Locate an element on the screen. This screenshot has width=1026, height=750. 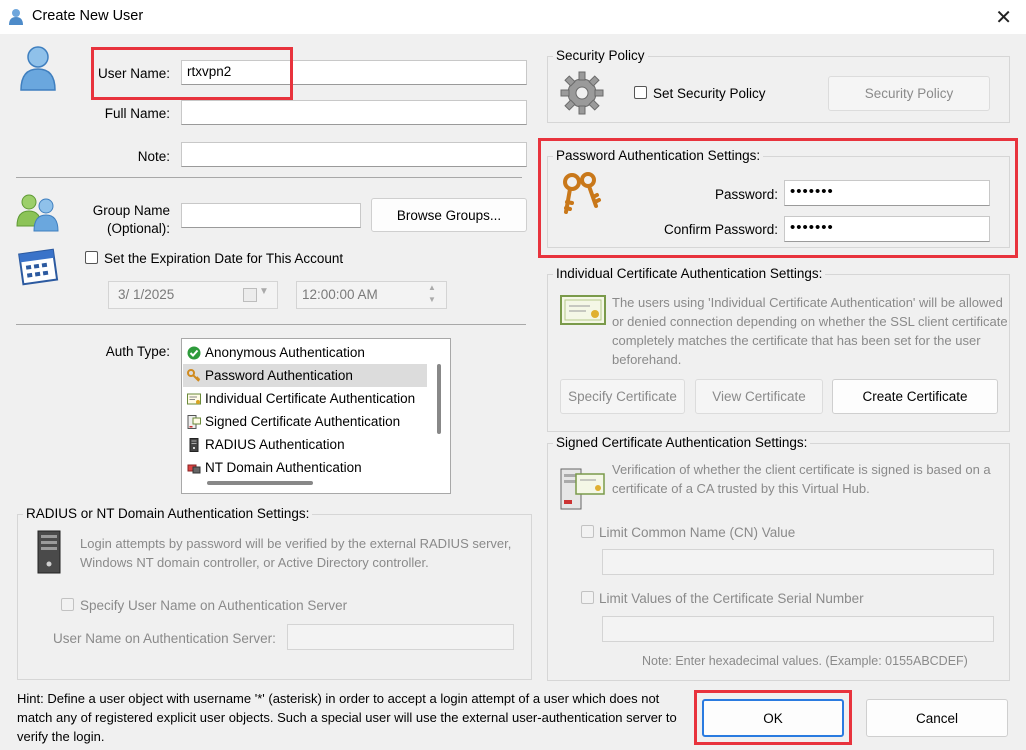
server-username-input is located at coordinates (400, 637).